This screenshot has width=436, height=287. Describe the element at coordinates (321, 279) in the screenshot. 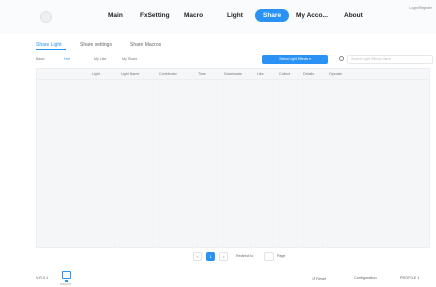

I see `reset-label: Reset` at that location.